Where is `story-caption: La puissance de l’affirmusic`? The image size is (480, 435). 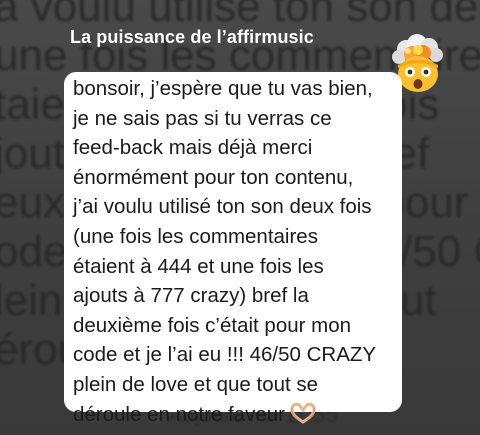 story-caption: La puissance de l’affirmusic is located at coordinates (192, 37).